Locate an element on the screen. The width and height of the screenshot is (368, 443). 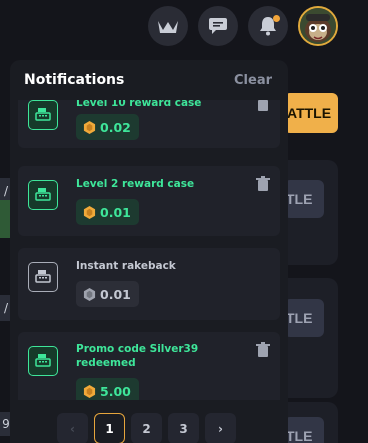
reward-amount: 5.00 is located at coordinates (107, 389).